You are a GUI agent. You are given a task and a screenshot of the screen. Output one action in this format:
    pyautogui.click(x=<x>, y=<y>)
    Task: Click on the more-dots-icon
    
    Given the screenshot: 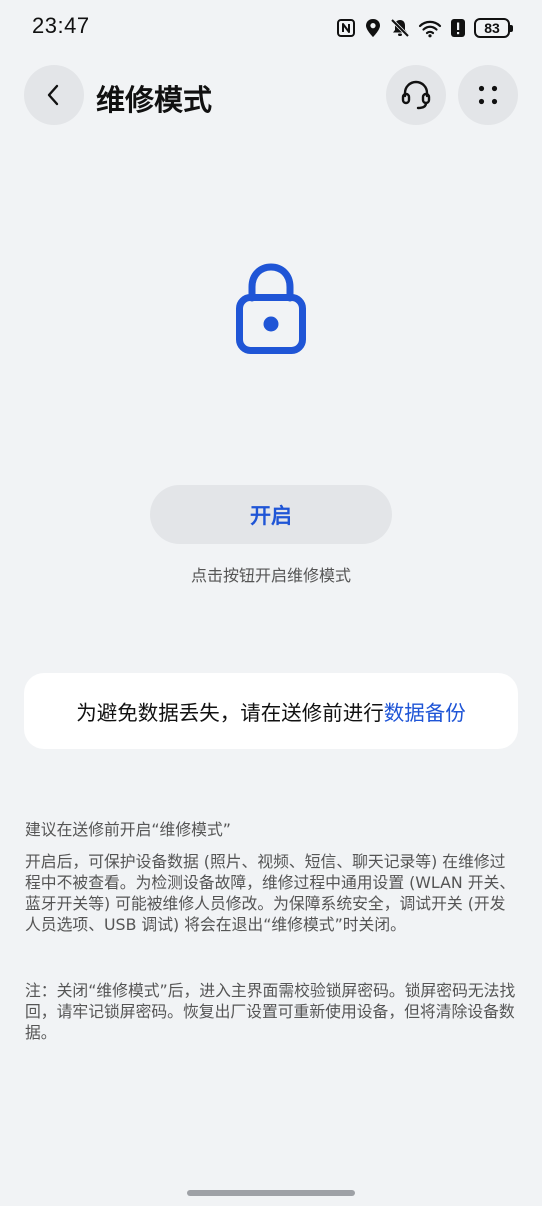 What is the action you would take?
    pyautogui.click(x=488, y=95)
    